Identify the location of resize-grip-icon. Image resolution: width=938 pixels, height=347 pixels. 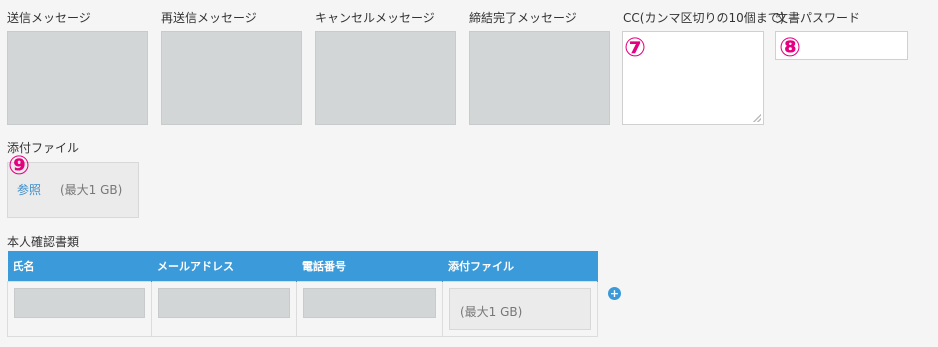
(757, 118).